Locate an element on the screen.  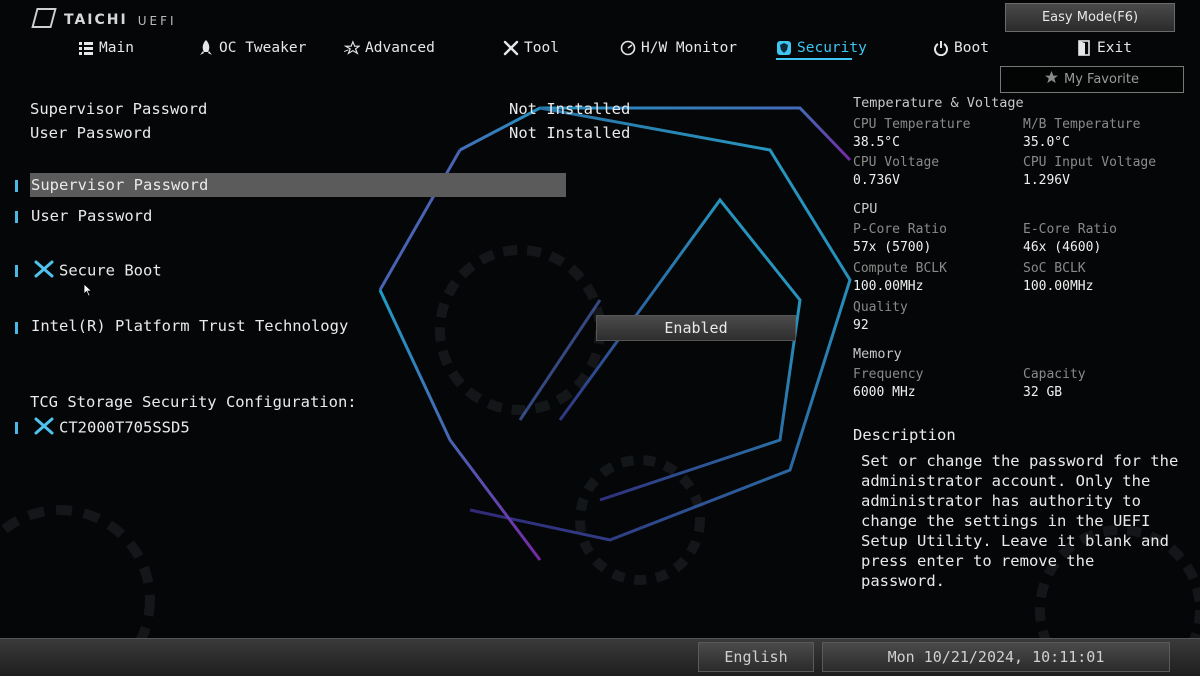
cpu-temp-value: 38.5°C is located at coordinates (876, 142).